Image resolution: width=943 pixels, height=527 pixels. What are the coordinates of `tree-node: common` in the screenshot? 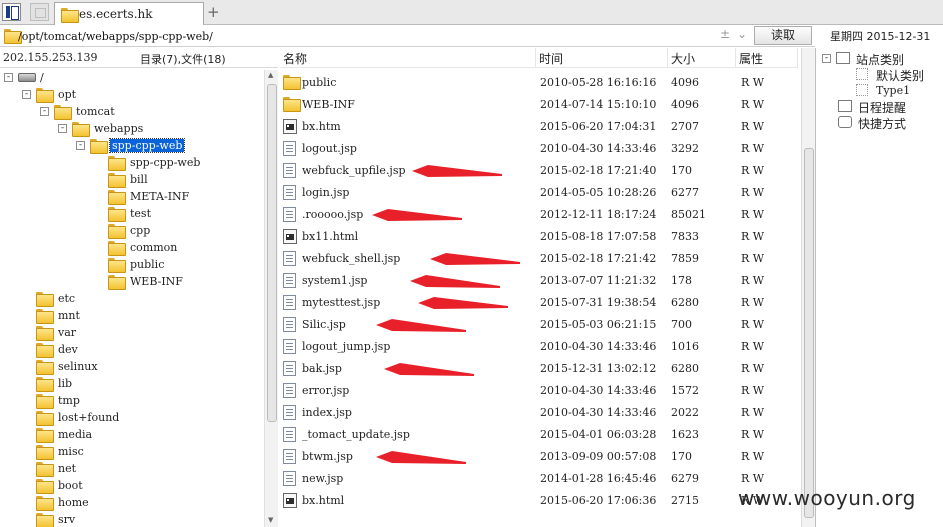 It's located at (177, 248).